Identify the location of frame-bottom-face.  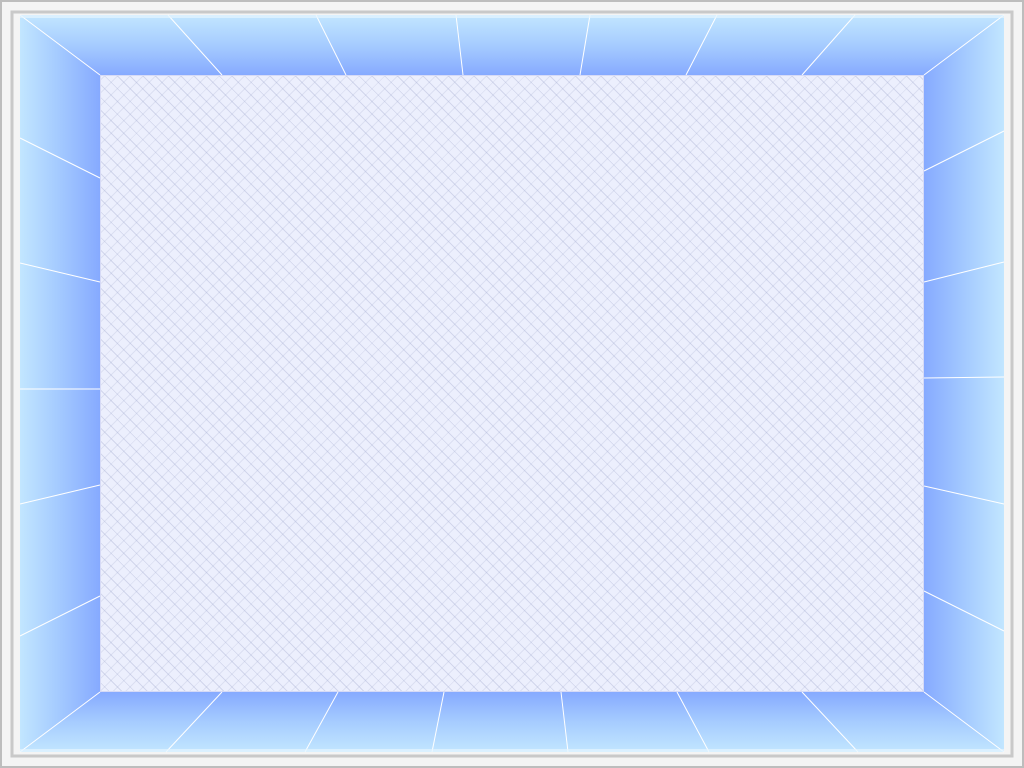
(512, 722).